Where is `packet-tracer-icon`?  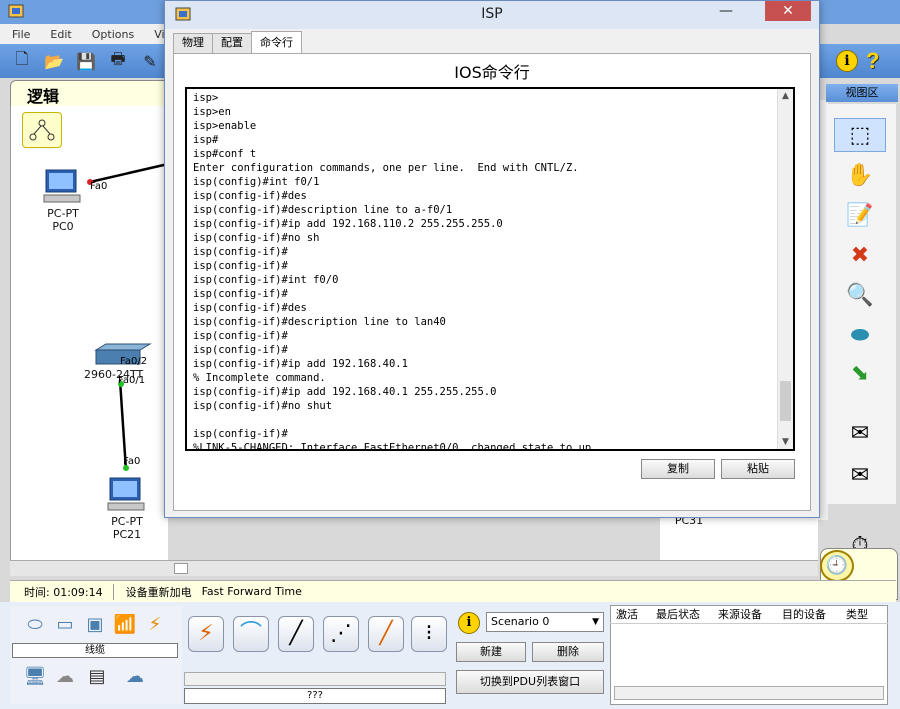
packet-tracer-icon is located at coordinates (183, 14).